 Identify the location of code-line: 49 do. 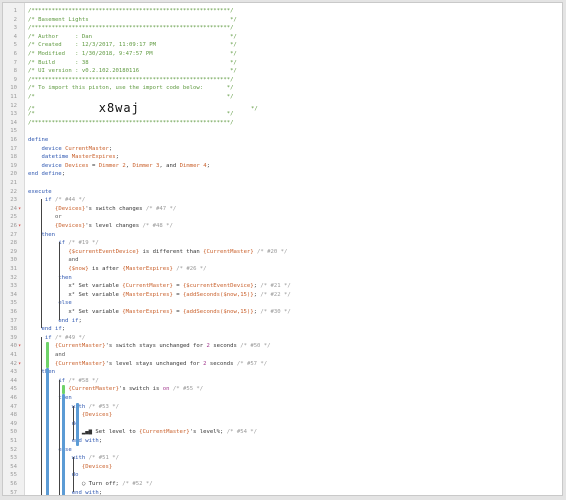
(282, 424).